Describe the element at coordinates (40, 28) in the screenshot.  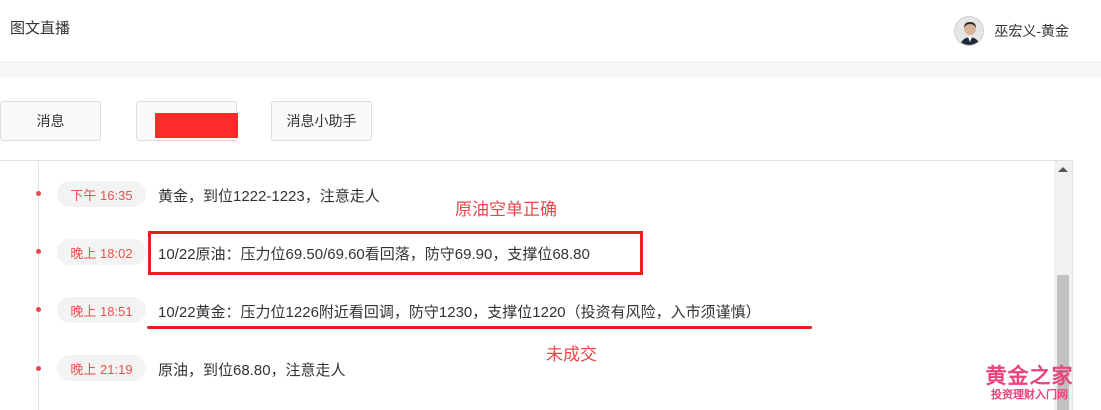
I see `app-title: 图文直播` at that location.